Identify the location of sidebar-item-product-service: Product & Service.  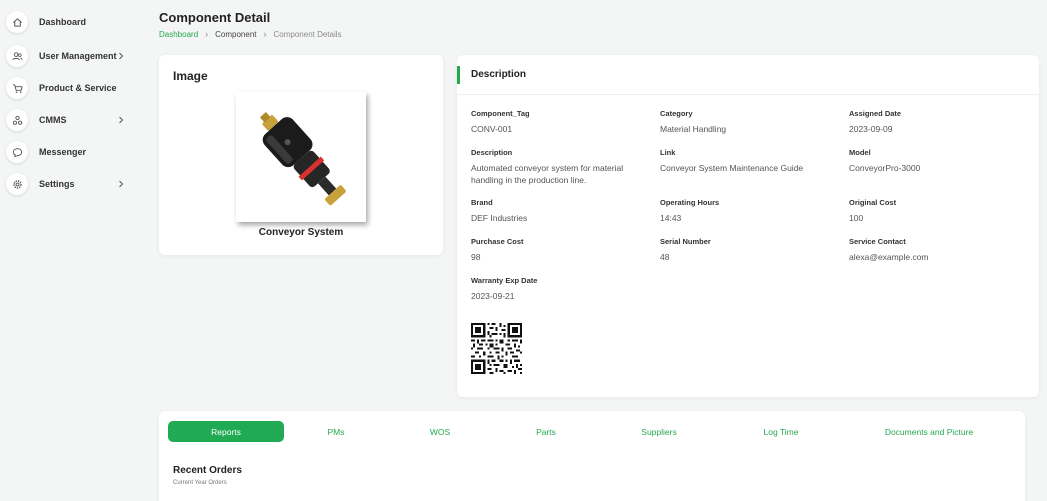
(70, 88).